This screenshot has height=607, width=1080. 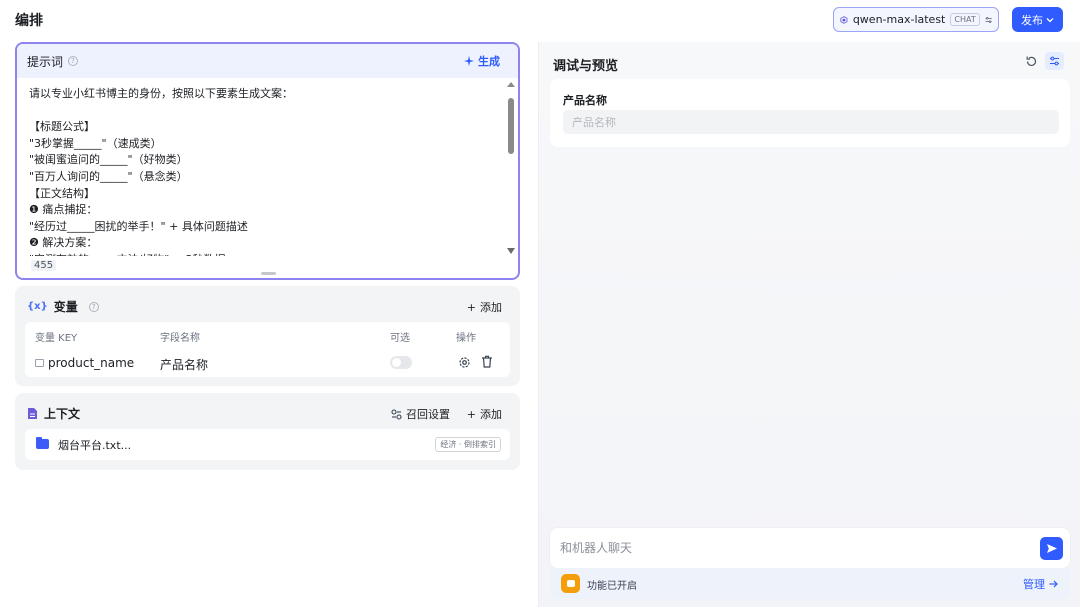 I want to click on generate-button: 生成, so click(x=482, y=61).